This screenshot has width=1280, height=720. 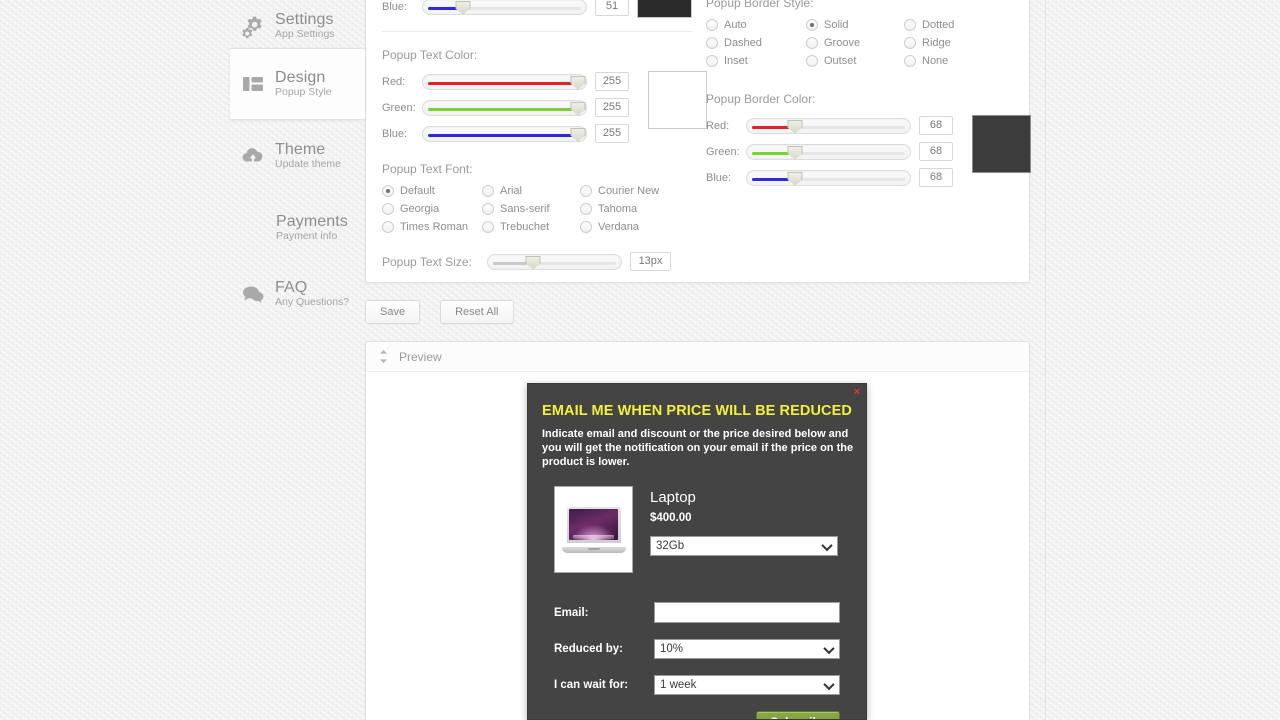 I want to click on text-color-blue-label: Blue:, so click(x=395, y=133).